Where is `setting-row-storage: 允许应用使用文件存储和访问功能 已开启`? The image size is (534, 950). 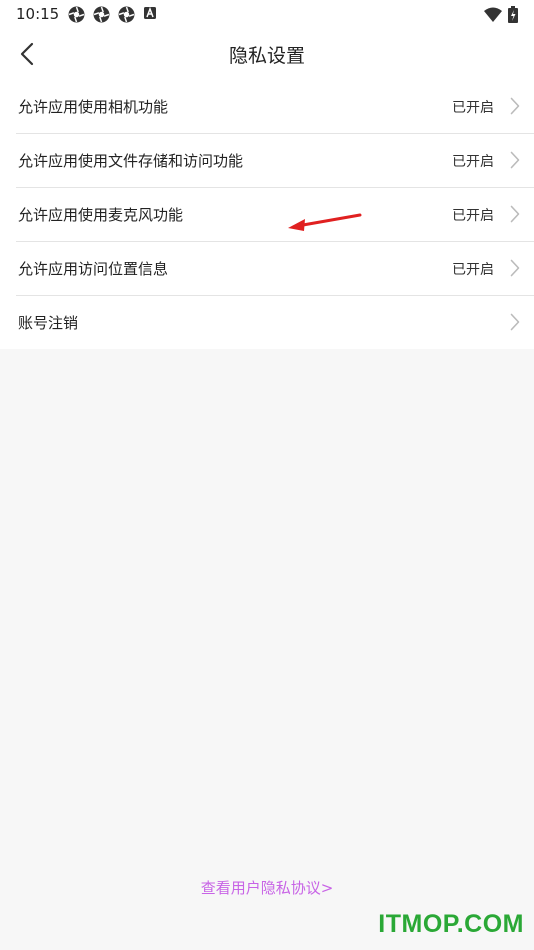
setting-row-storage: 允许应用使用文件存储和访问功能 已开启 is located at coordinates (275, 161).